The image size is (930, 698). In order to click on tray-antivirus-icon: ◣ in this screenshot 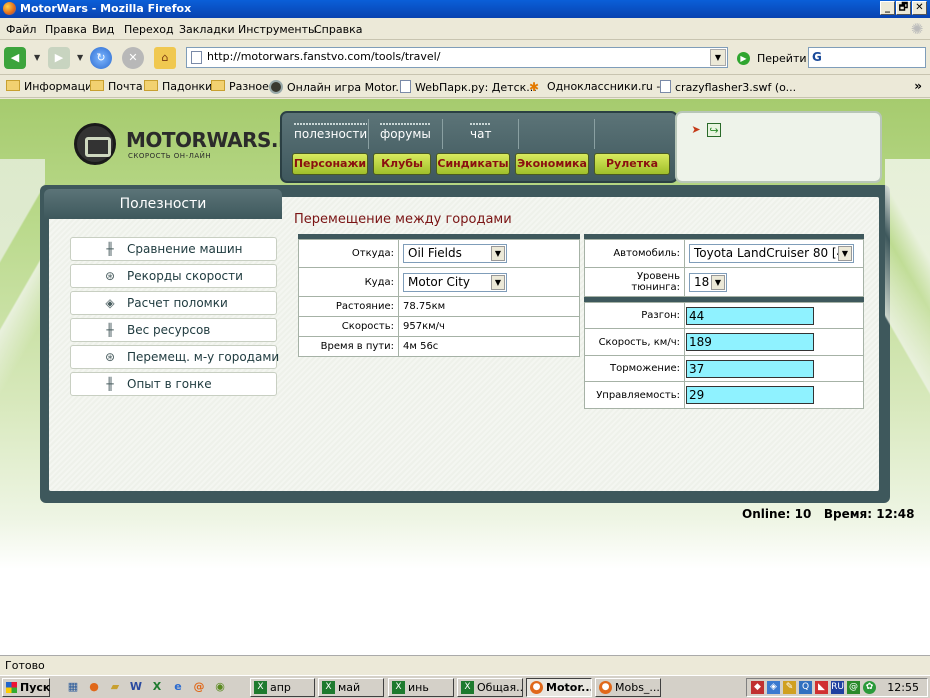, I will do `click(821, 687)`.